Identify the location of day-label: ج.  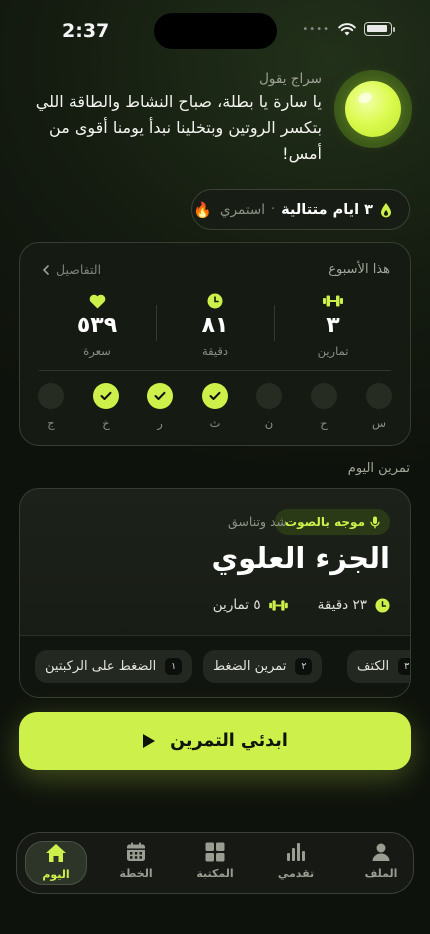
(51, 423).